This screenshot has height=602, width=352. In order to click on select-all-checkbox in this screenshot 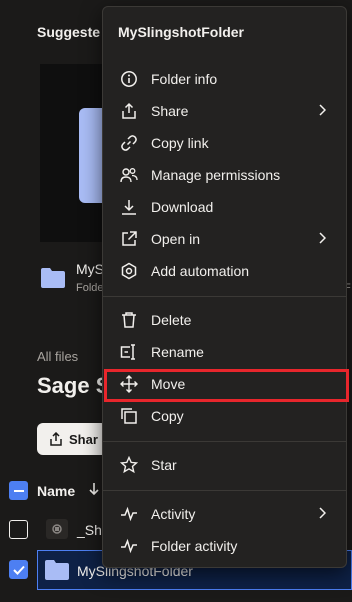, I will do `click(18, 490)`.